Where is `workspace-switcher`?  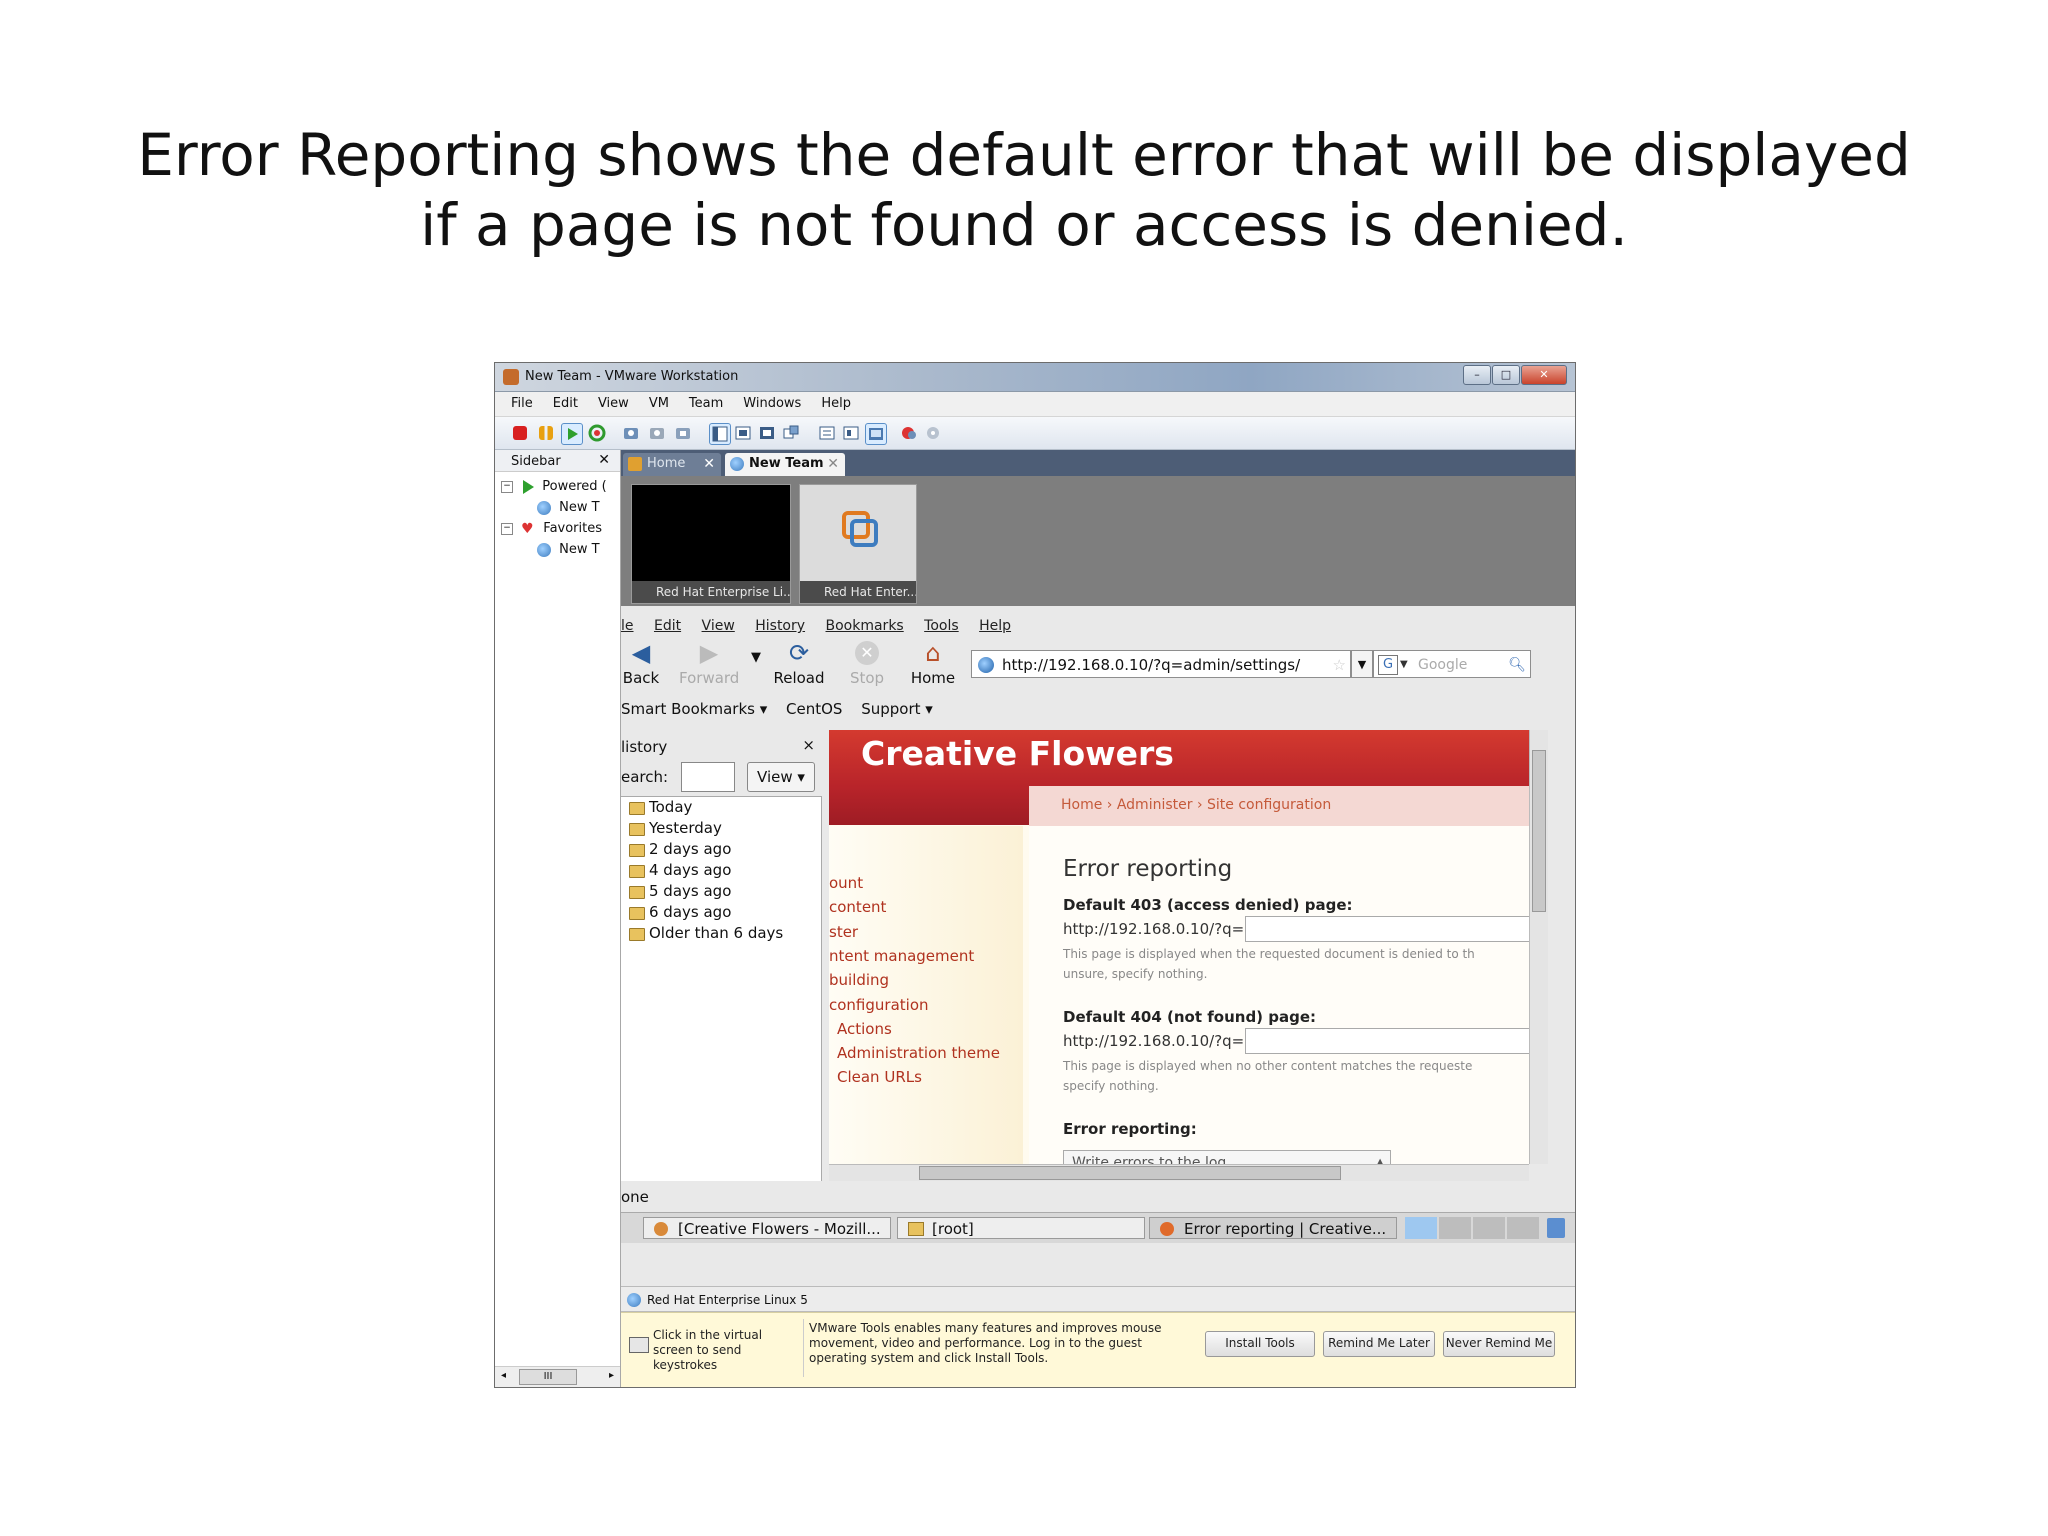
workspace-switcher is located at coordinates (1472, 1228).